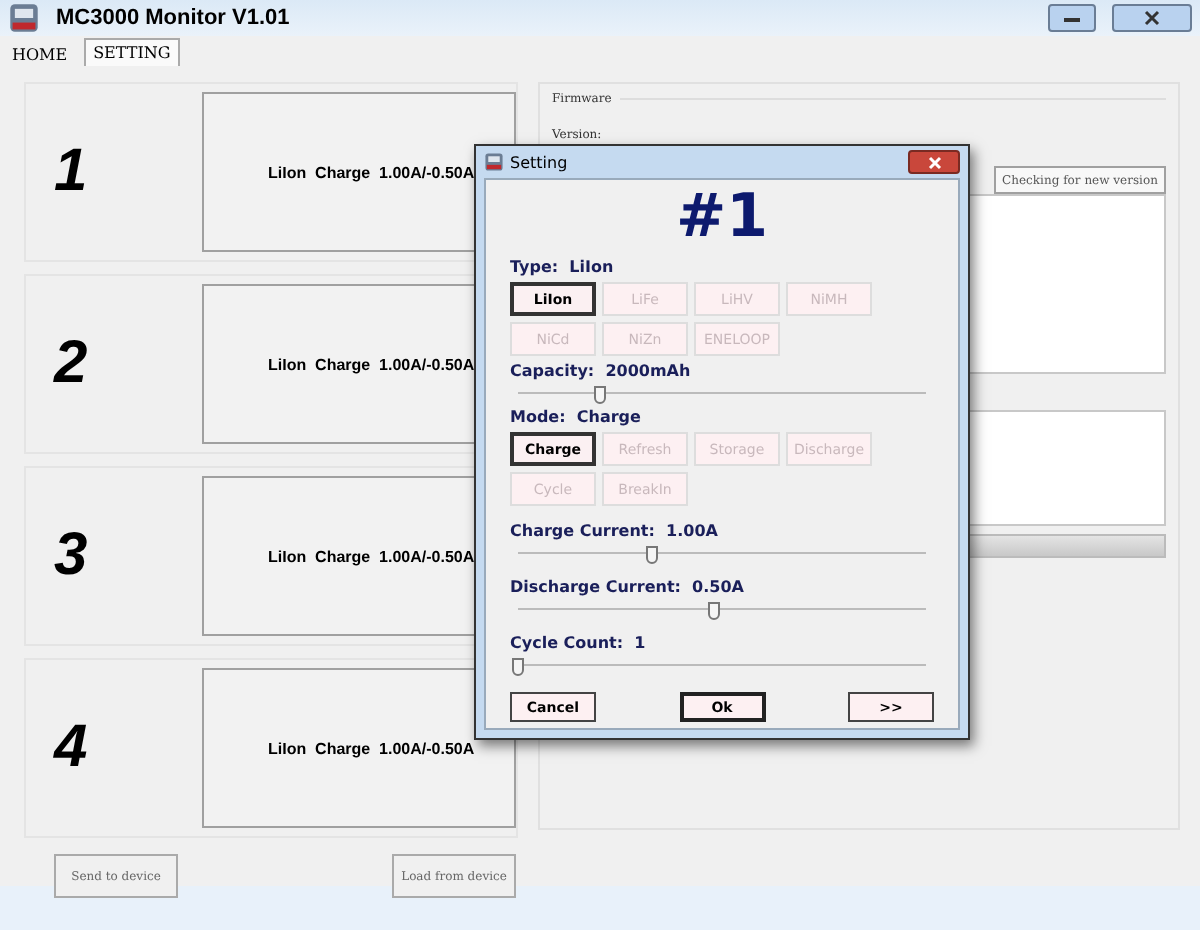 This screenshot has height=930, width=1200. I want to click on slot-number: 4, so click(70, 748).